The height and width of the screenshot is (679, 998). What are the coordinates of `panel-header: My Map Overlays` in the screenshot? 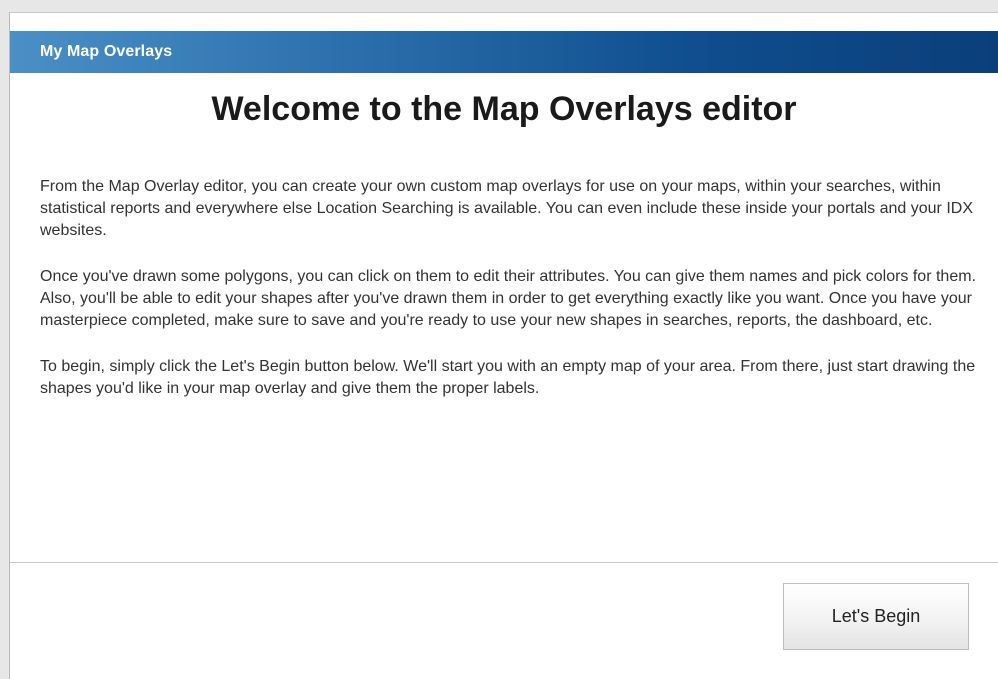 It's located at (504, 52).